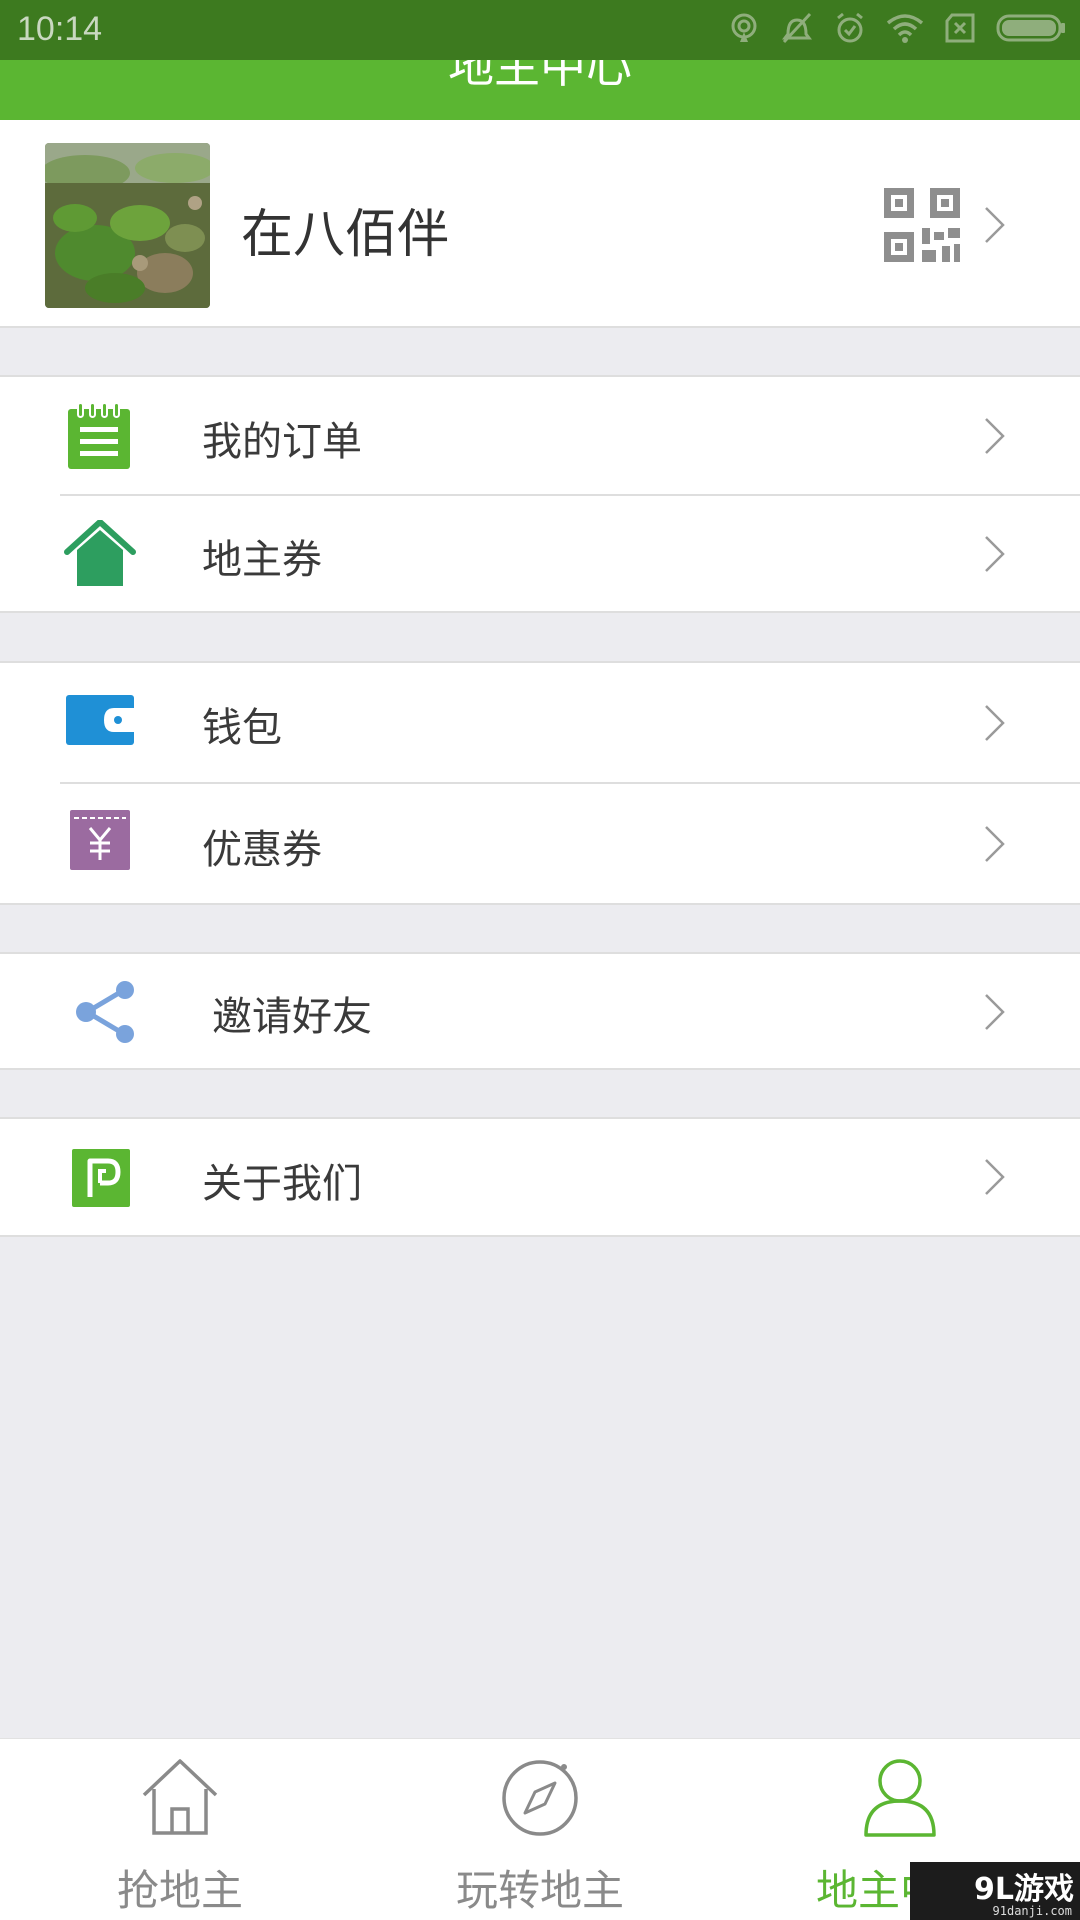  Describe the element at coordinates (99, 436) in the screenshot. I see `notepad-icon` at that location.